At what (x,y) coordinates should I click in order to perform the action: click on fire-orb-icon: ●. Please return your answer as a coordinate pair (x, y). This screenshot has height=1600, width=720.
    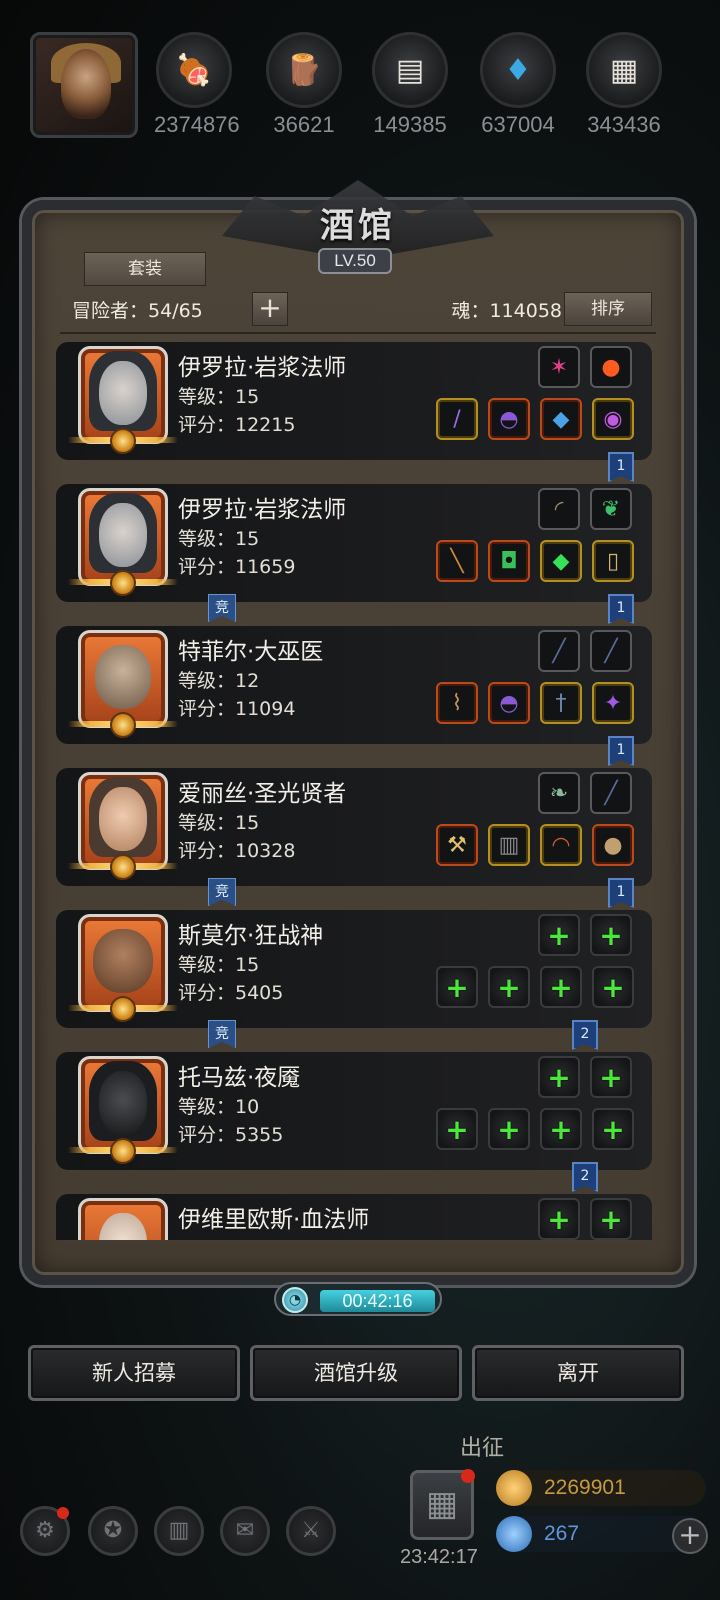
    Looking at the image, I should click on (611, 367).